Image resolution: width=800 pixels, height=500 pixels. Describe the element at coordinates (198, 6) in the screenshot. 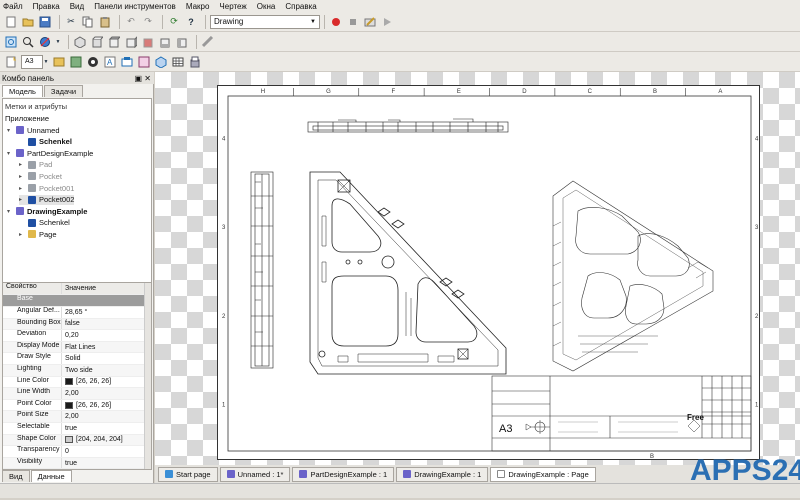

I see `menu-item: Макро` at that location.